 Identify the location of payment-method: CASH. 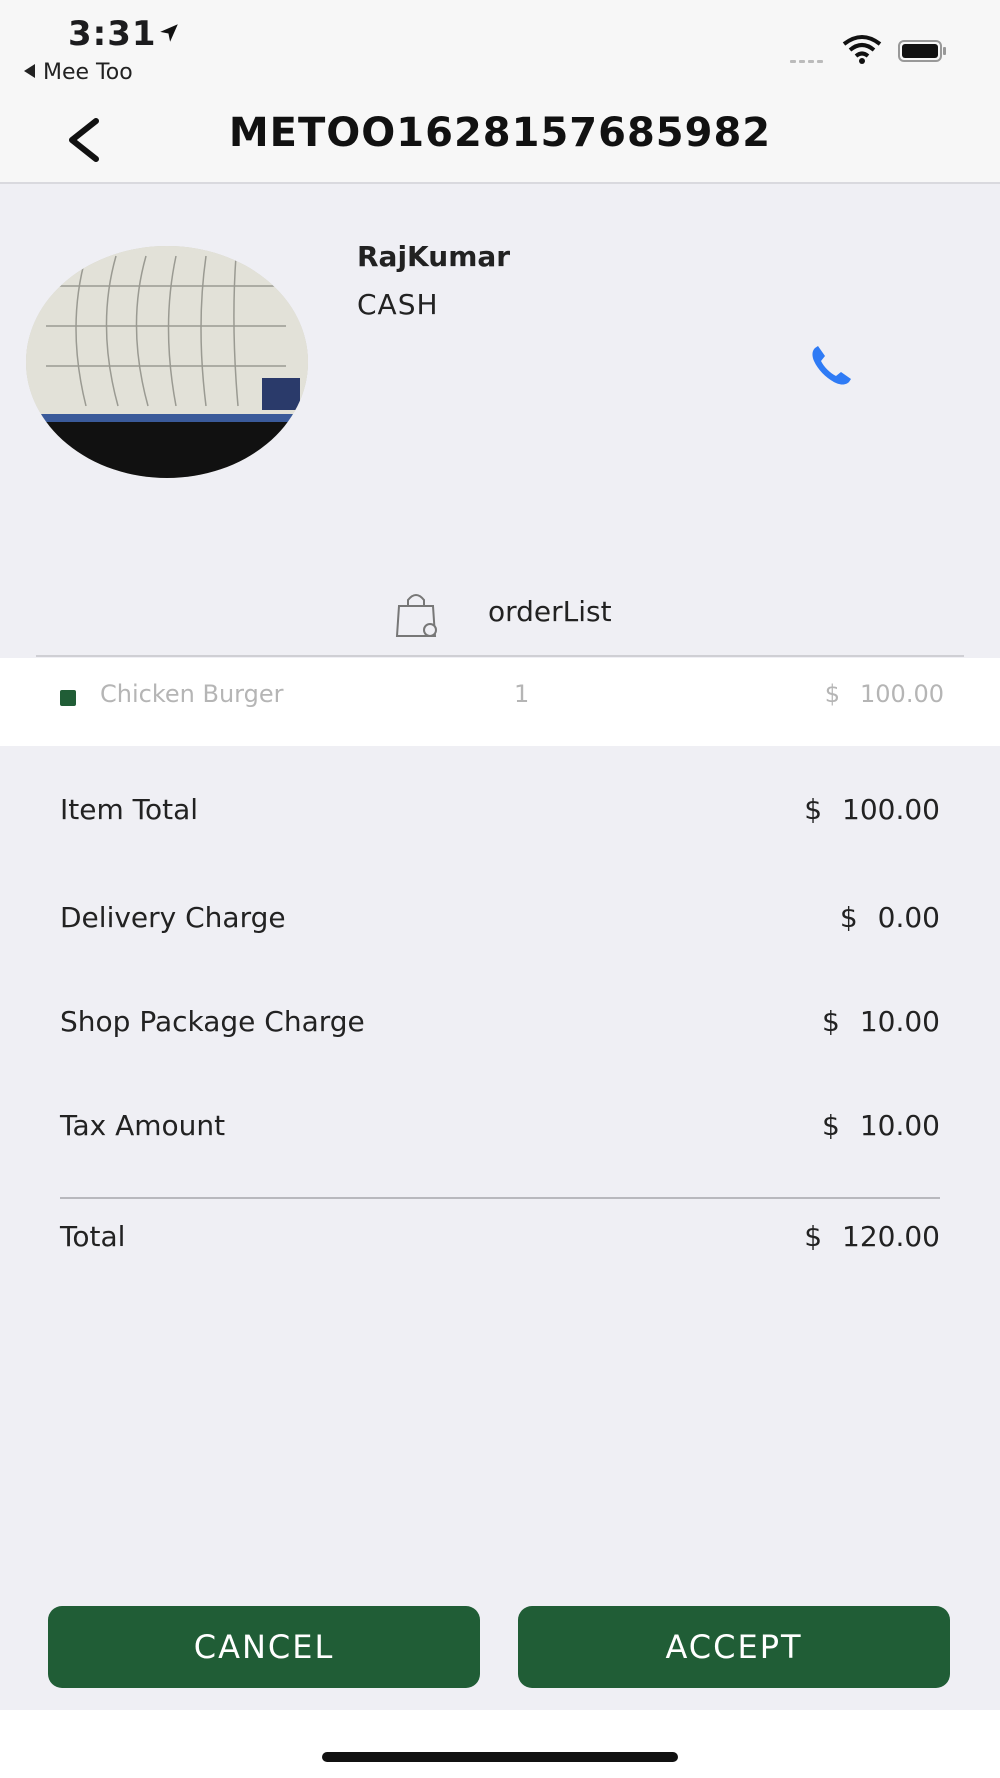
(398, 304).